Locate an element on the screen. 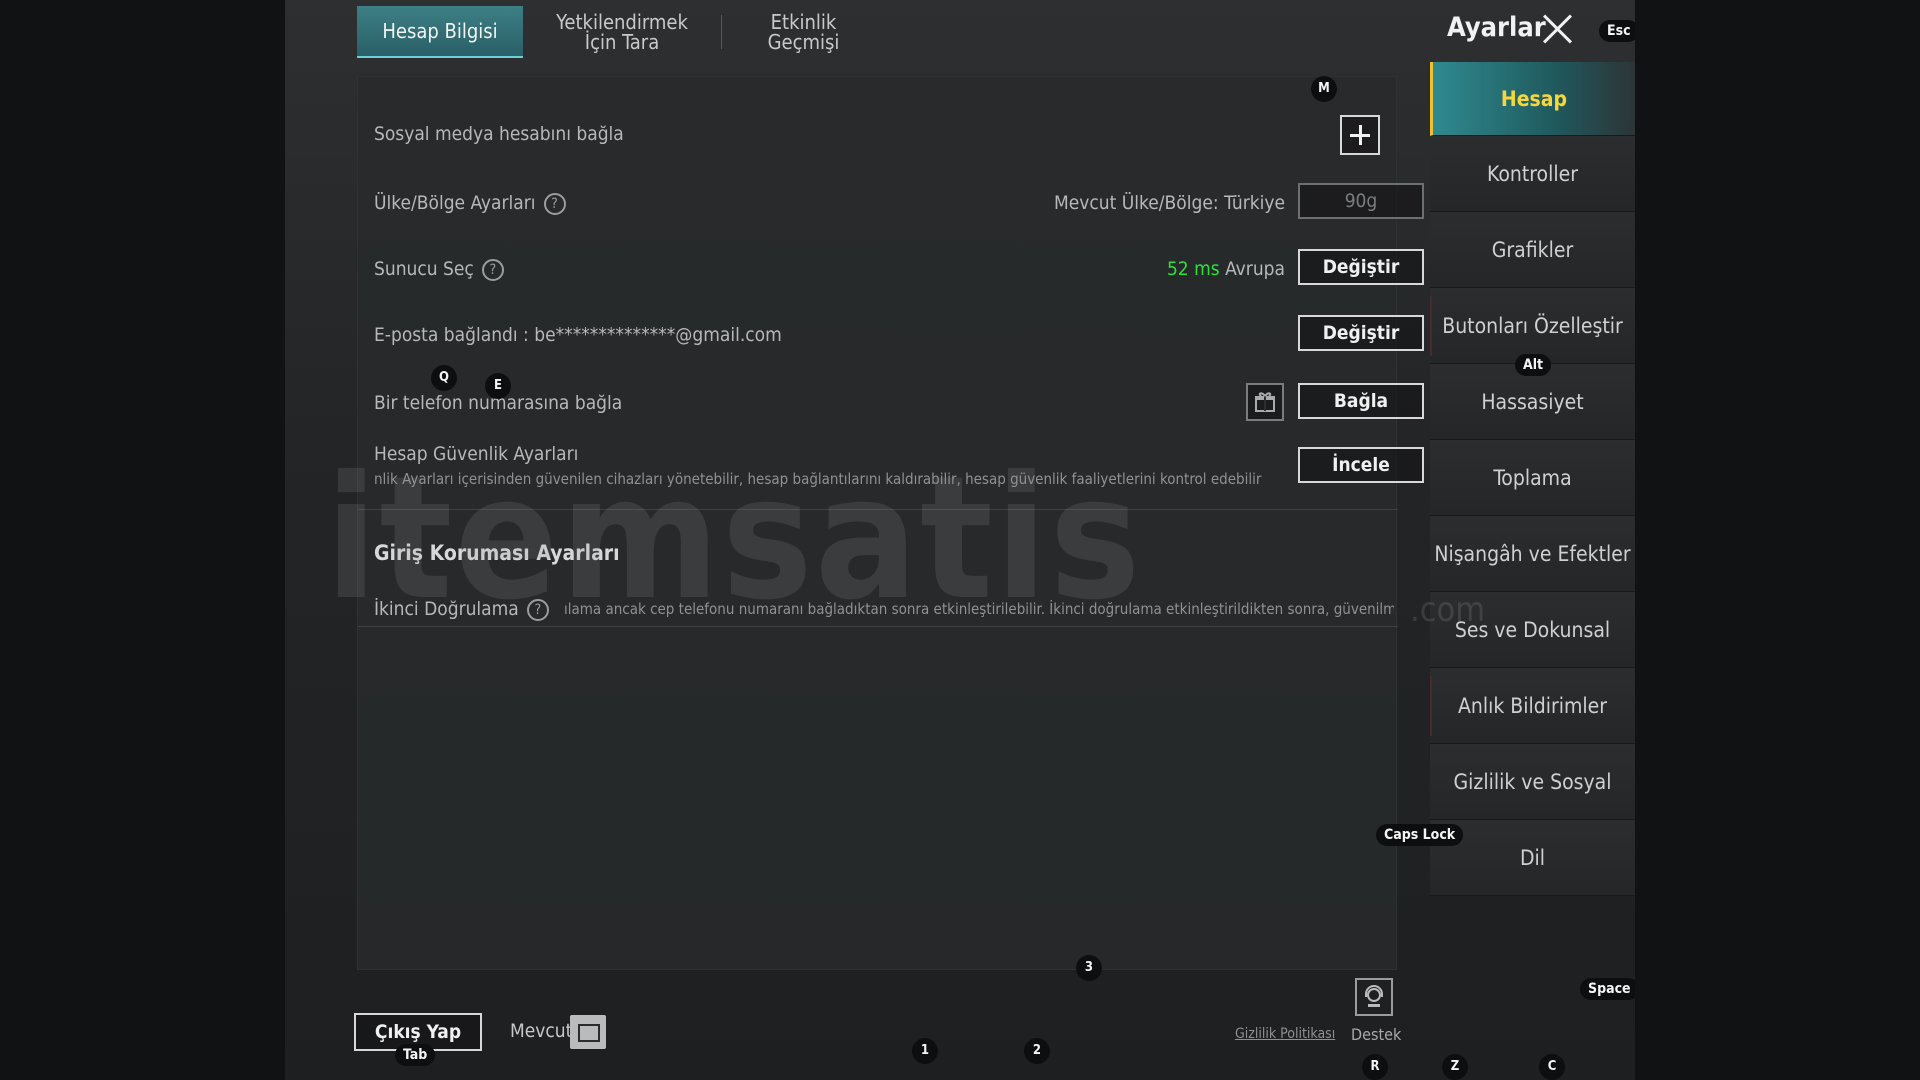  change-server-button: Değiştir is located at coordinates (1361, 267).